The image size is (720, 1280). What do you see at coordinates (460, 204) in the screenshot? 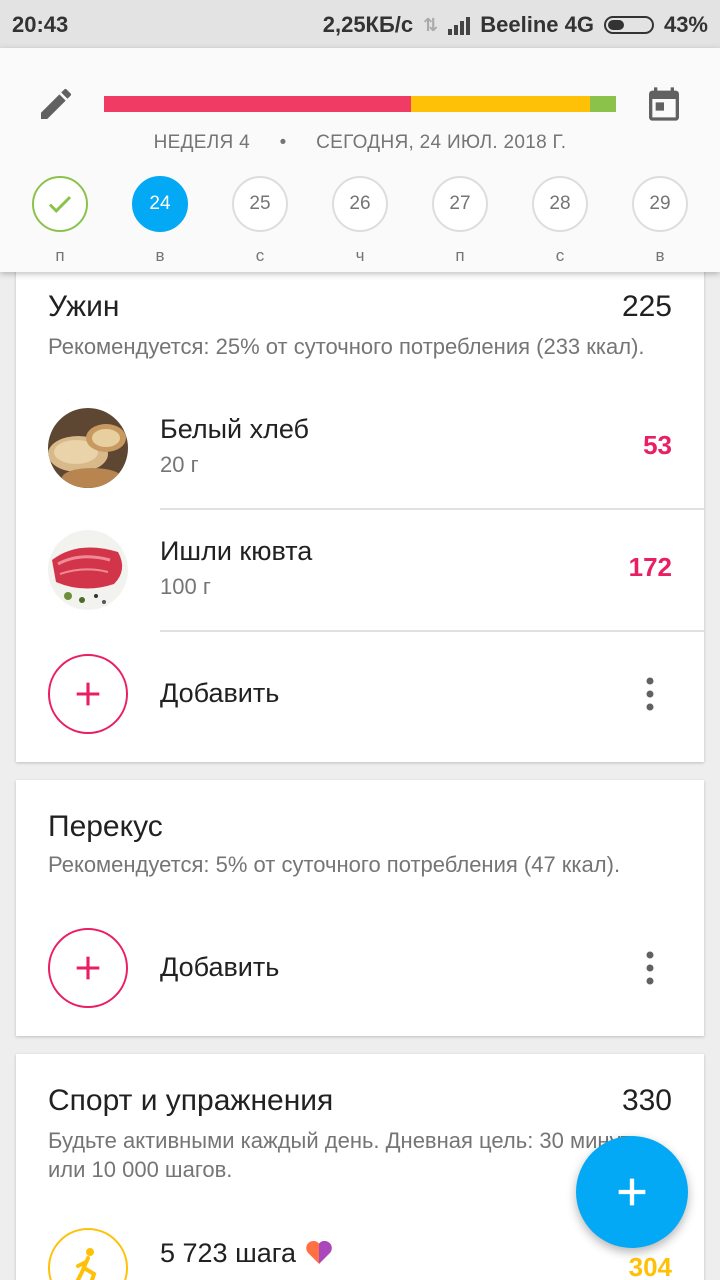
I see `day-4-circle: 27` at bounding box center [460, 204].